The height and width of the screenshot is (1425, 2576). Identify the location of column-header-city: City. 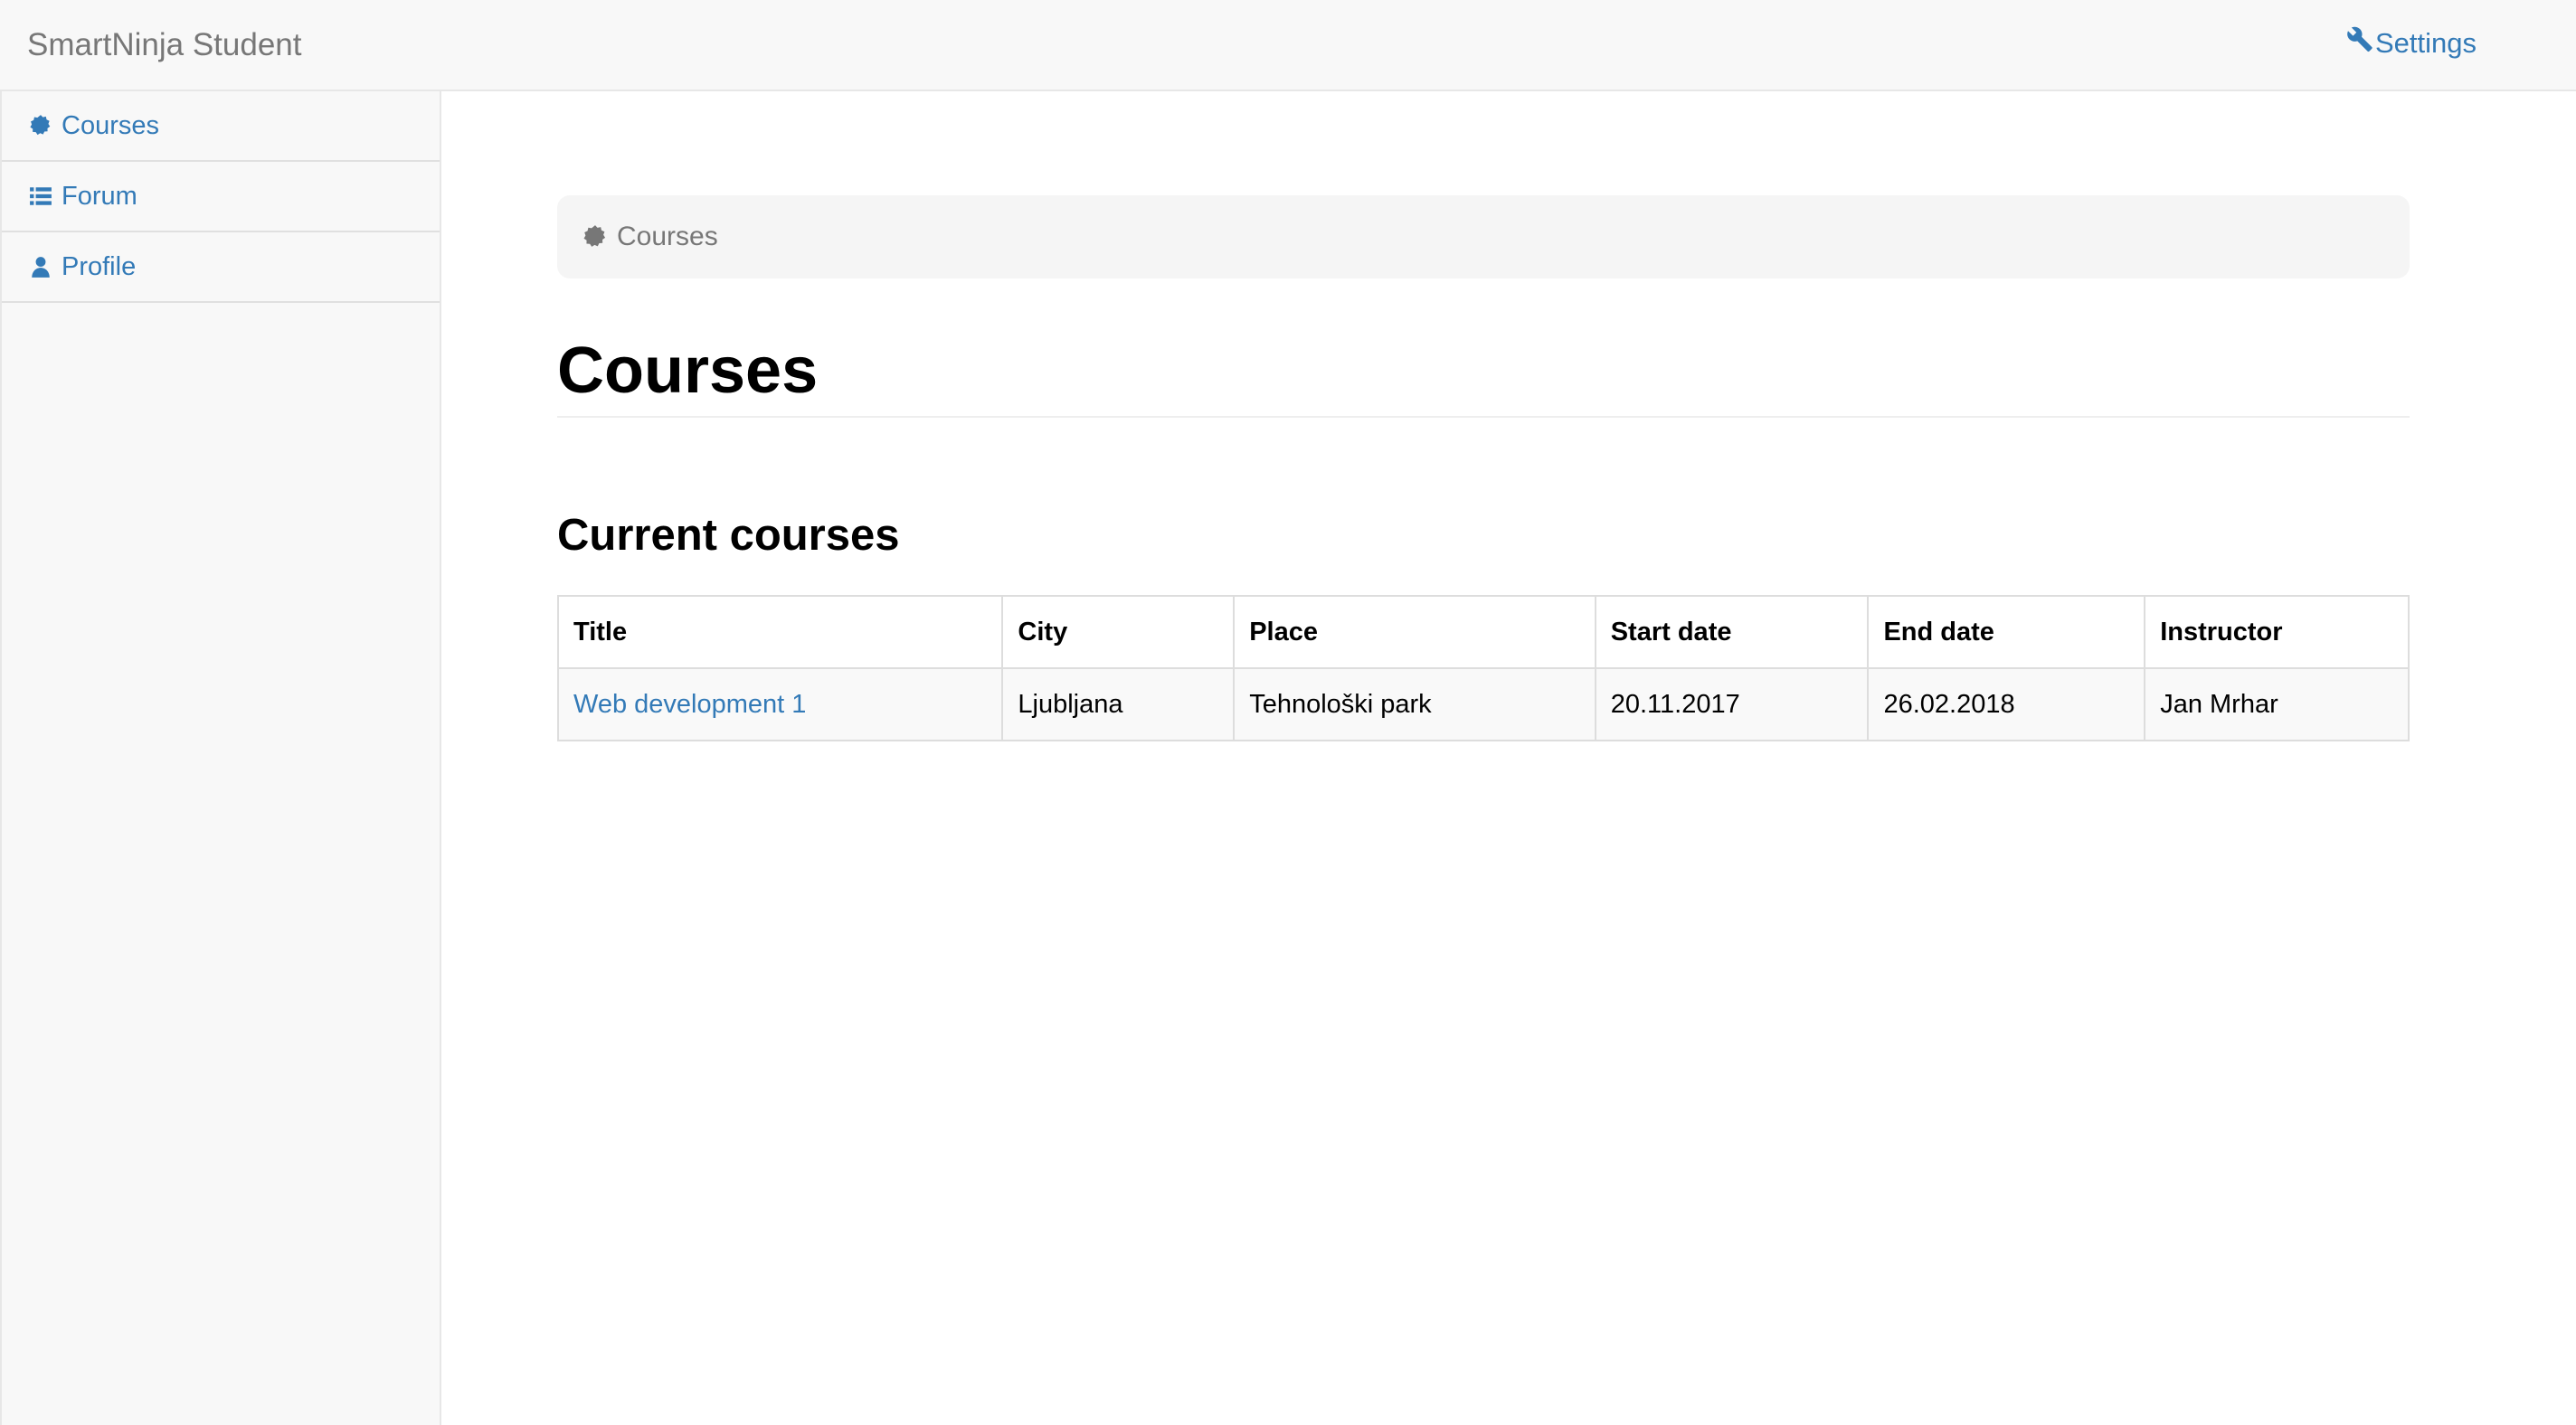
(1118, 632).